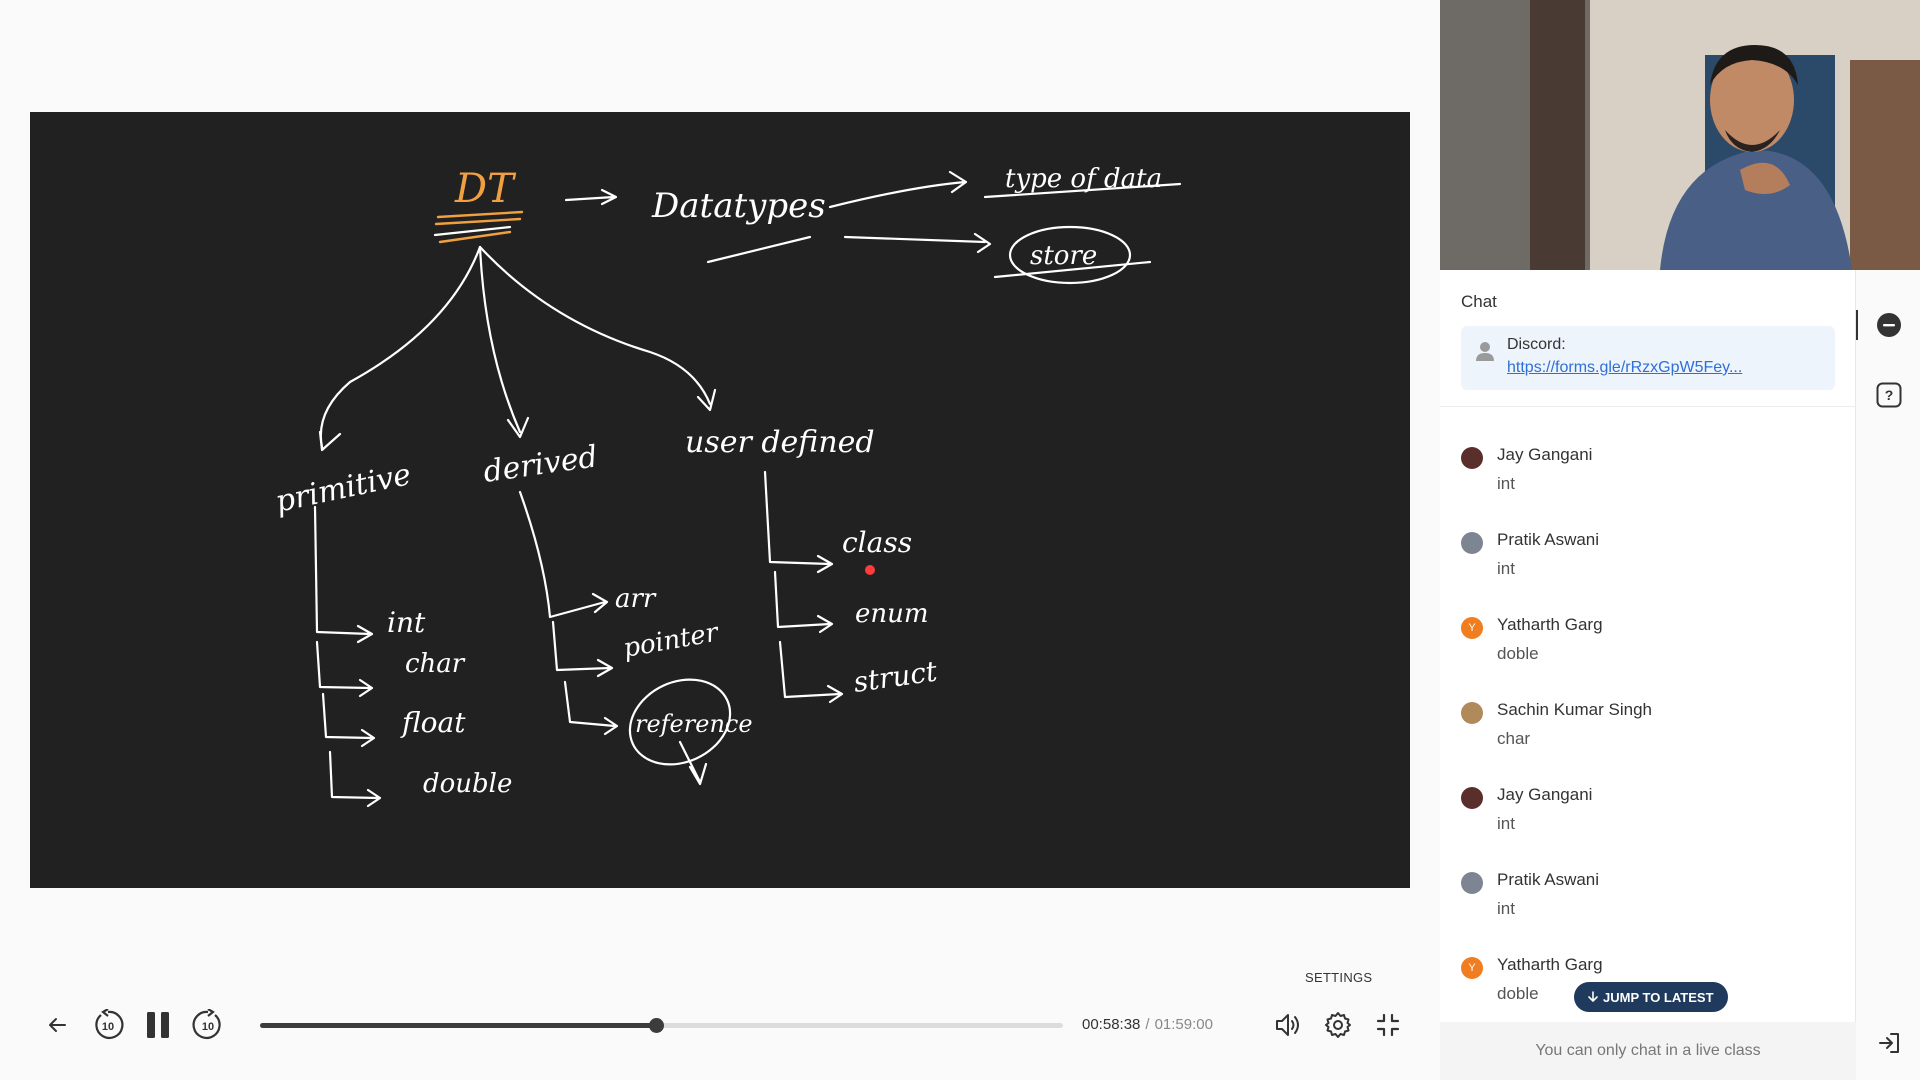  I want to click on ink-dt: DT, so click(485, 189).